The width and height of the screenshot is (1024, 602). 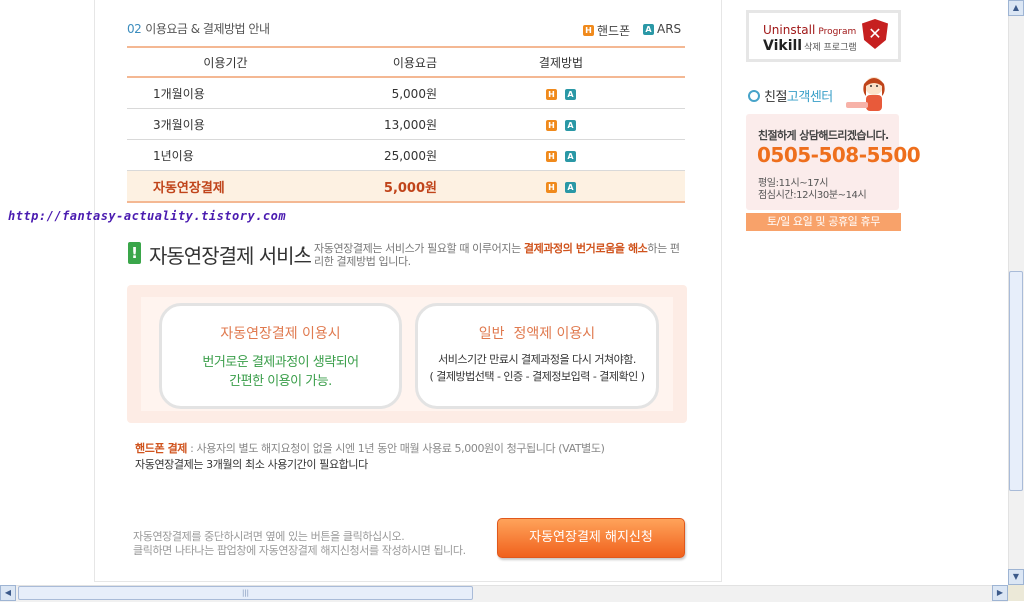 I want to click on vikill-brand: Vikill 삭제 프로그램, so click(x=810, y=46).